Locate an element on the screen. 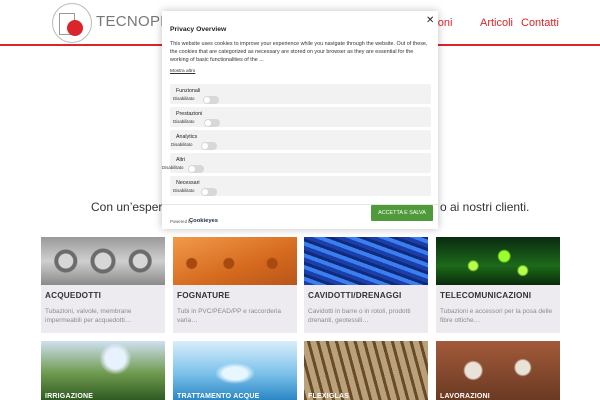 The width and height of the screenshot is (600, 400). card-lavorazioni: LAVORAZIONI is located at coordinates (498, 370).